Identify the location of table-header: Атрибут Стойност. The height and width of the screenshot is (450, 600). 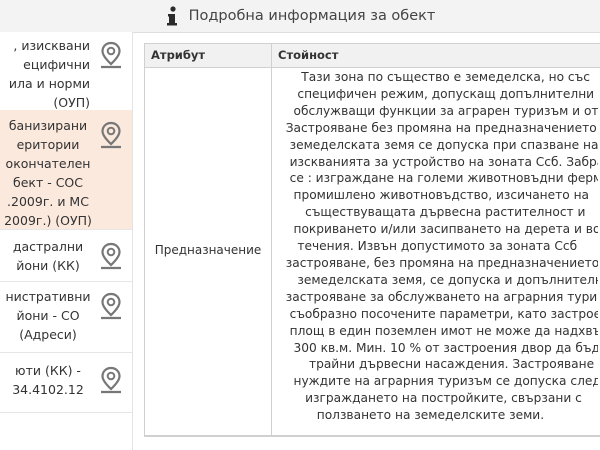
(372, 56).